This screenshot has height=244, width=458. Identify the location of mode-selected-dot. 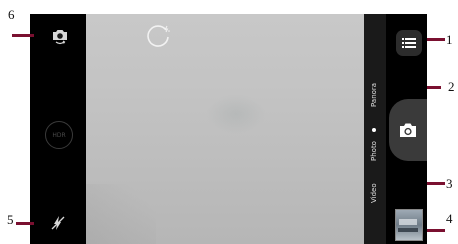
(374, 130).